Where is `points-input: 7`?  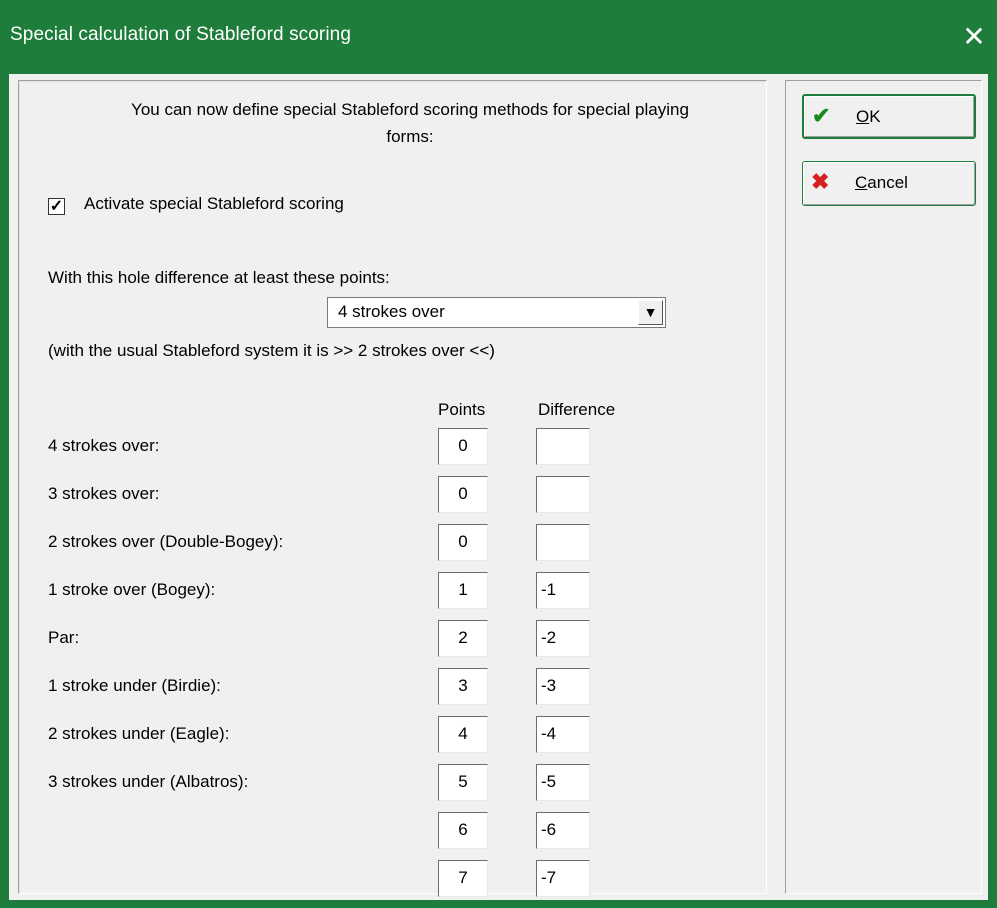 points-input: 7 is located at coordinates (463, 878).